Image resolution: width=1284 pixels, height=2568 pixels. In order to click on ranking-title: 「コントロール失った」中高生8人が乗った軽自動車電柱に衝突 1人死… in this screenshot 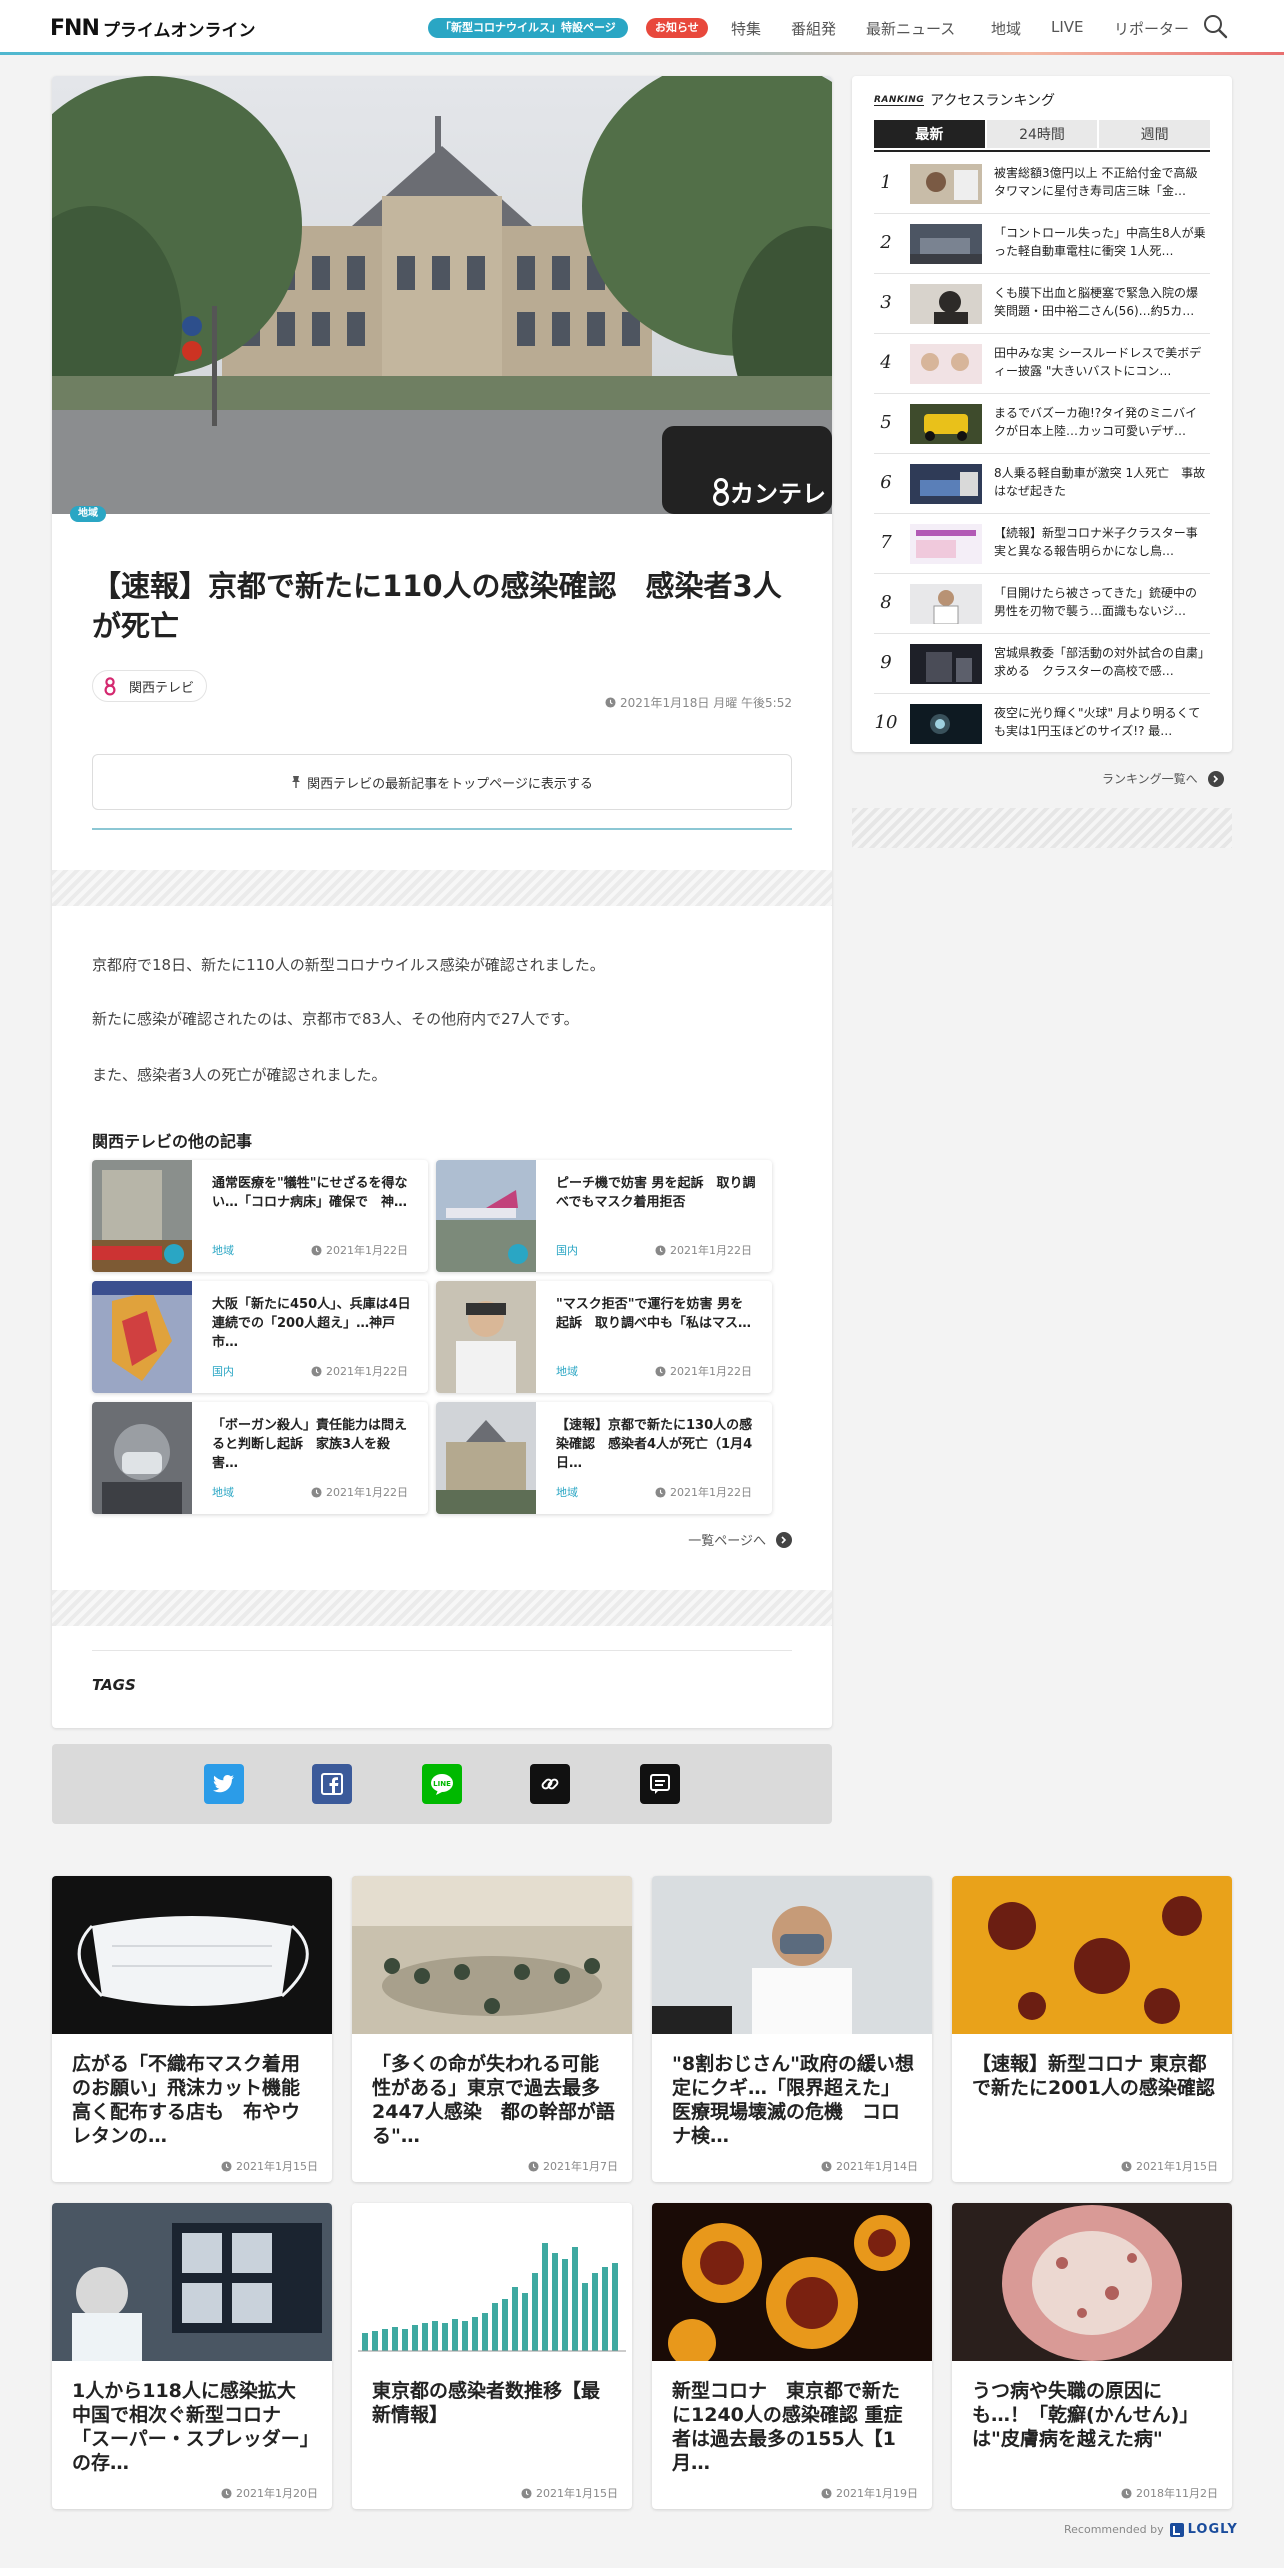, I will do `click(1100, 242)`.